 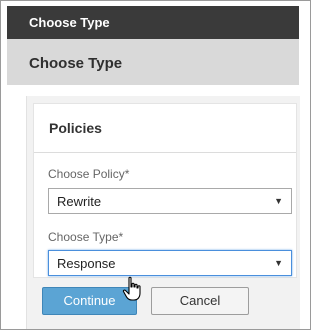 I want to click on title-bar: Choose Type, so click(x=153, y=22).